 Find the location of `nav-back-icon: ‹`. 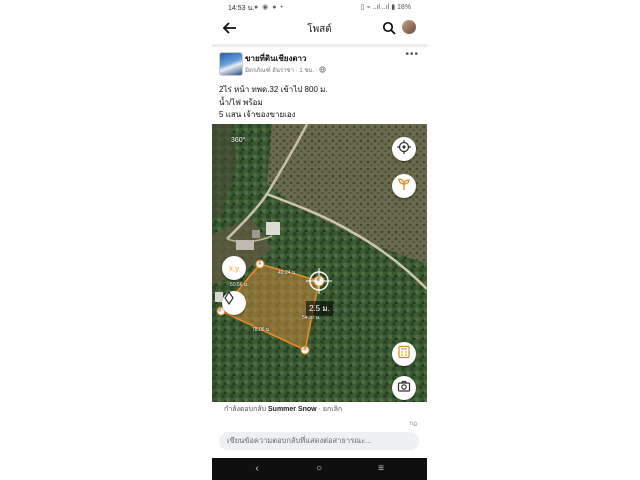

nav-back-icon: ‹ is located at coordinates (257, 469).